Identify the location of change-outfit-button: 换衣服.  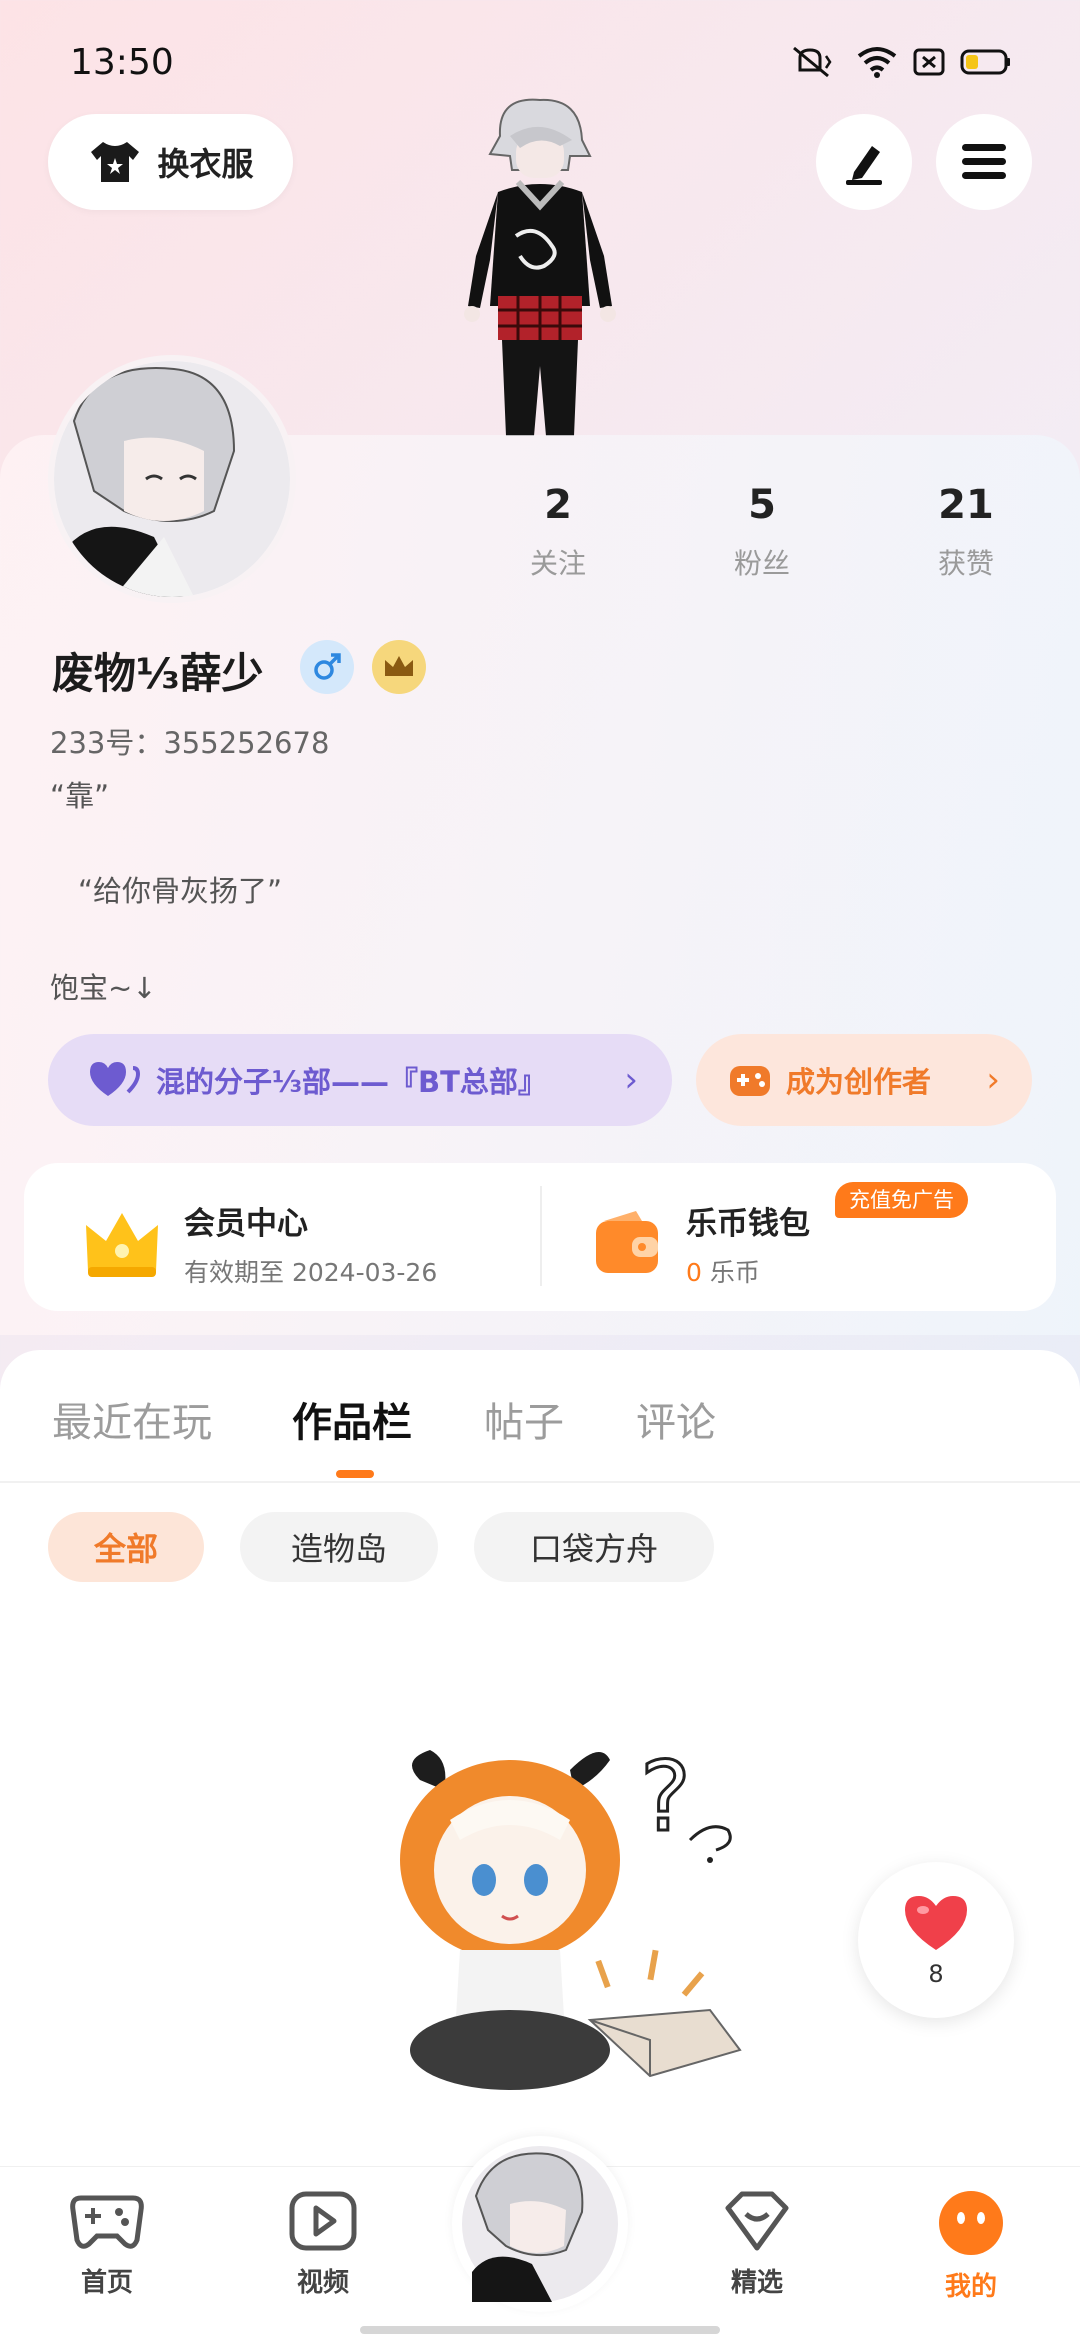
(170, 162).